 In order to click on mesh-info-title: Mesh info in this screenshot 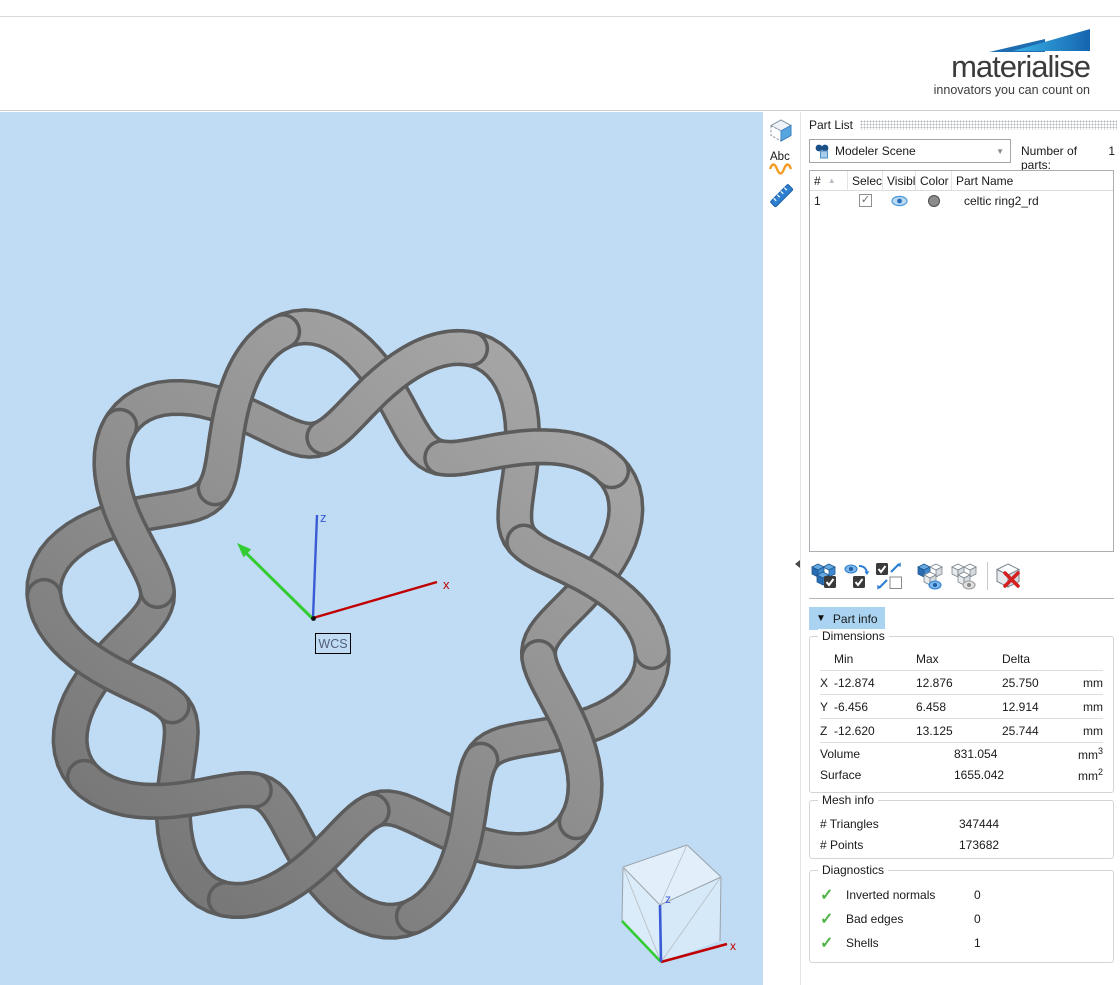, I will do `click(848, 800)`.